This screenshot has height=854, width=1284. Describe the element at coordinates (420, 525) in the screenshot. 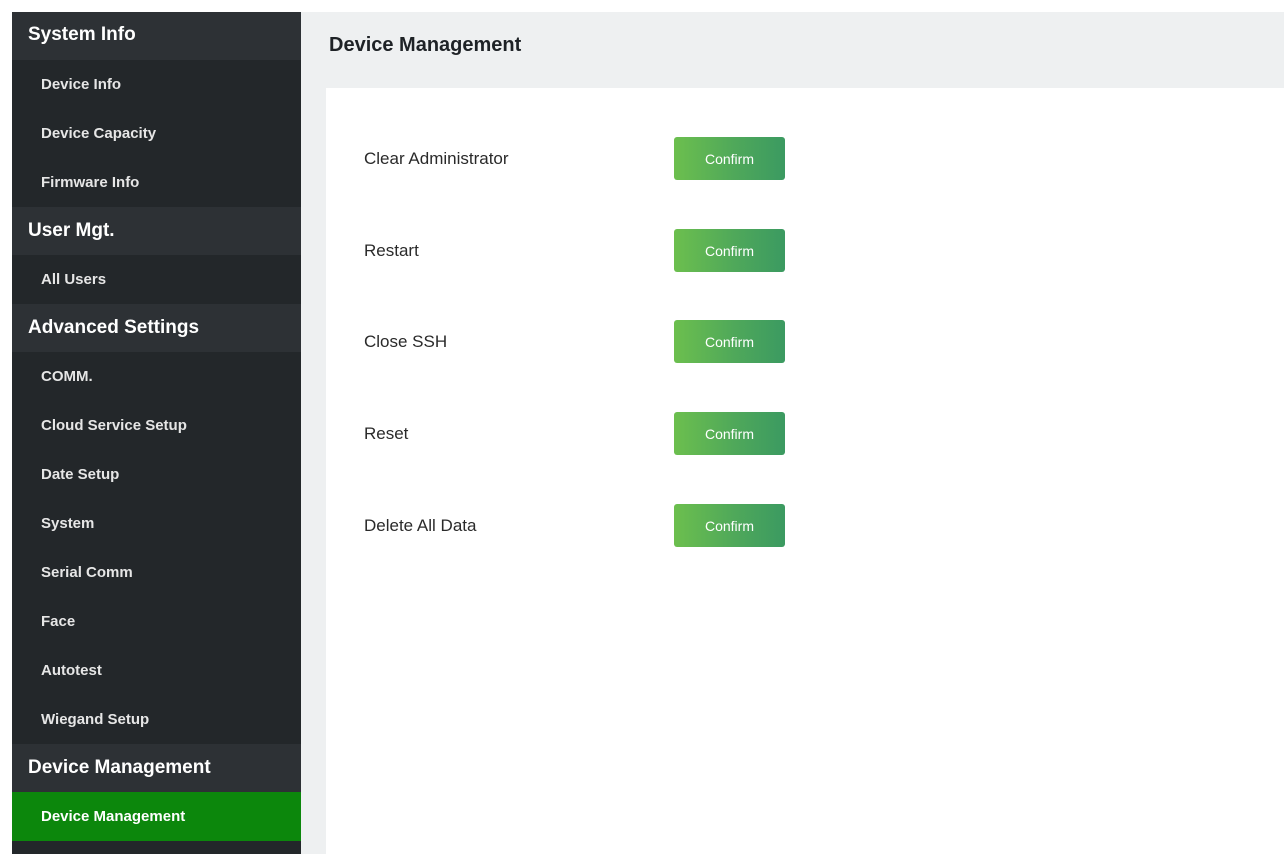

I see `action-label-delete-all-data: Delete All Data` at that location.